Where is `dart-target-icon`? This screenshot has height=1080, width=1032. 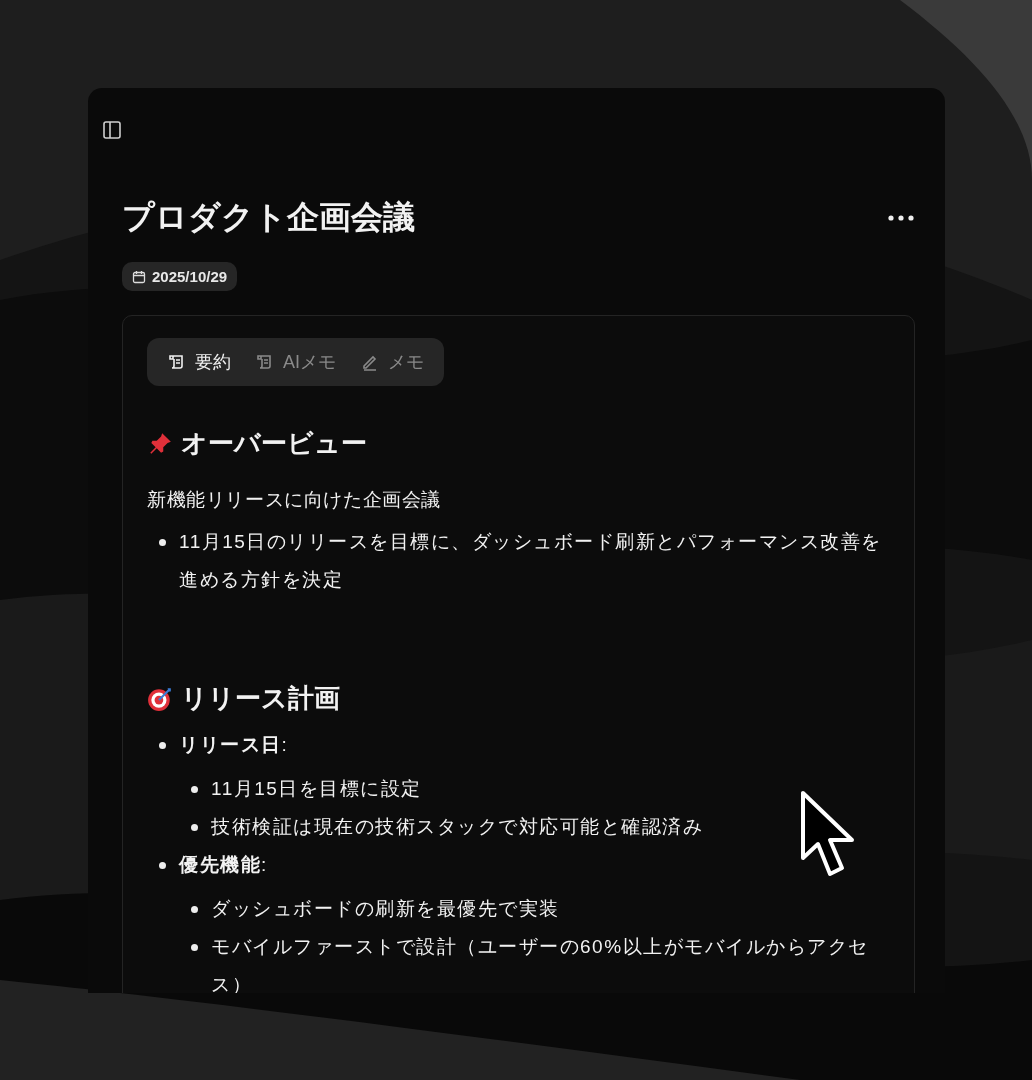
dart-target-icon is located at coordinates (160, 698).